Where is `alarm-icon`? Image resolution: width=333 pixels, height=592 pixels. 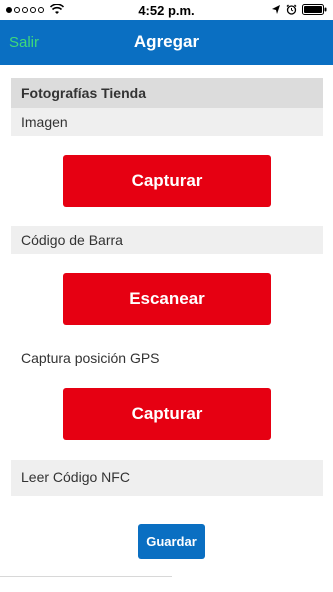
alarm-icon is located at coordinates (291, 9).